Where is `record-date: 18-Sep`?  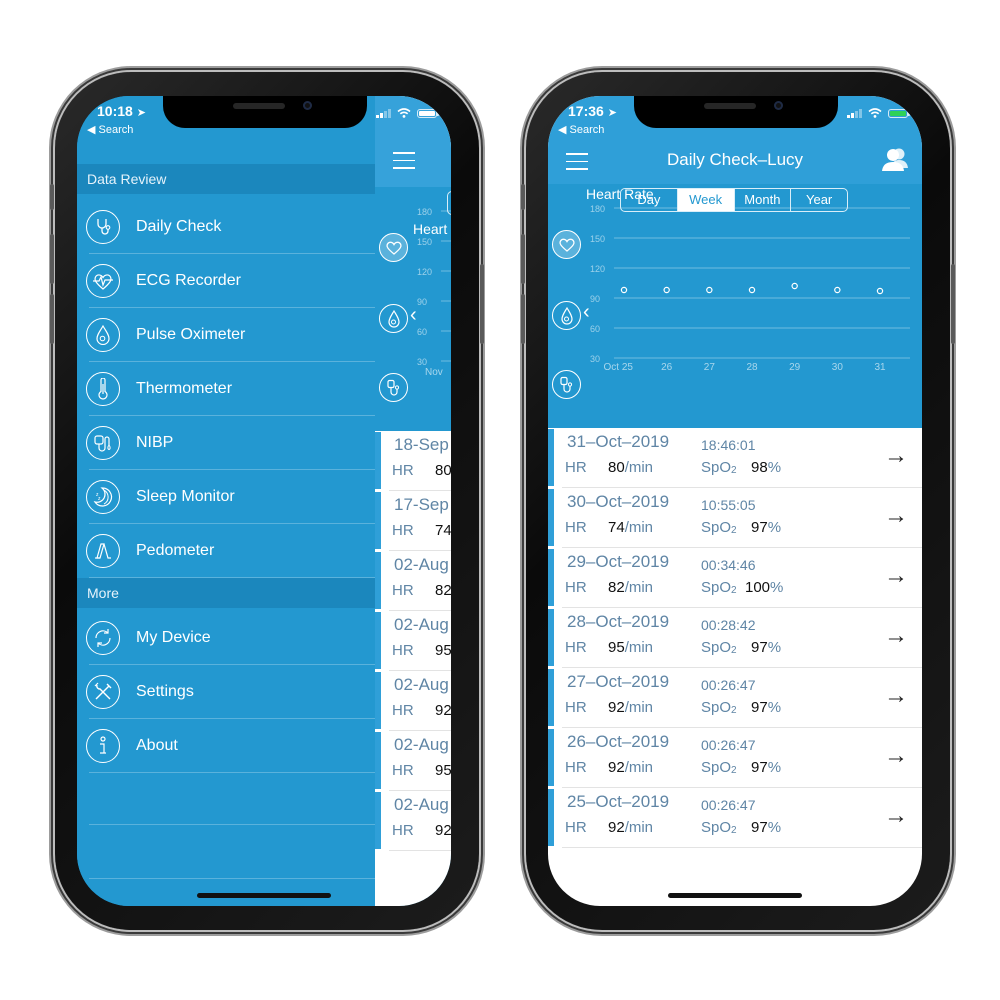
record-date: 18-Sep is located at coordinates (421, 444).